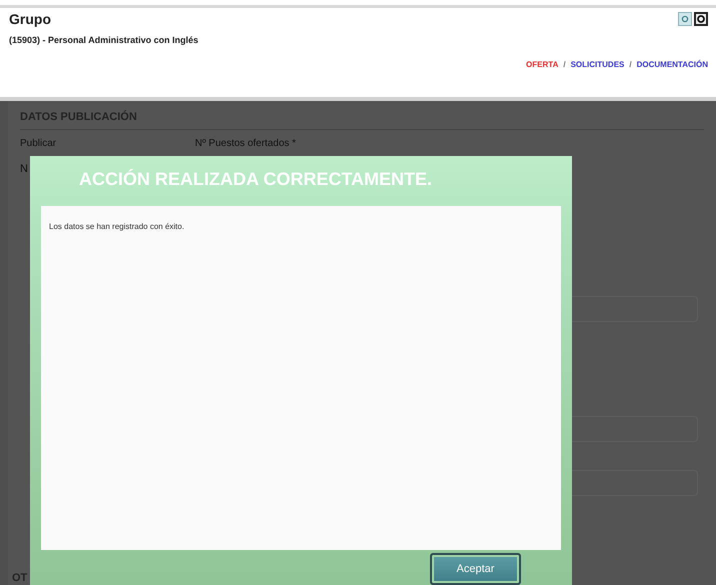 This screenshot has width=716, height=585. Describe the element at coordinates (245, 143) in the screenshot. I see `field-label: Nº Puestos ofertados *` at that location.